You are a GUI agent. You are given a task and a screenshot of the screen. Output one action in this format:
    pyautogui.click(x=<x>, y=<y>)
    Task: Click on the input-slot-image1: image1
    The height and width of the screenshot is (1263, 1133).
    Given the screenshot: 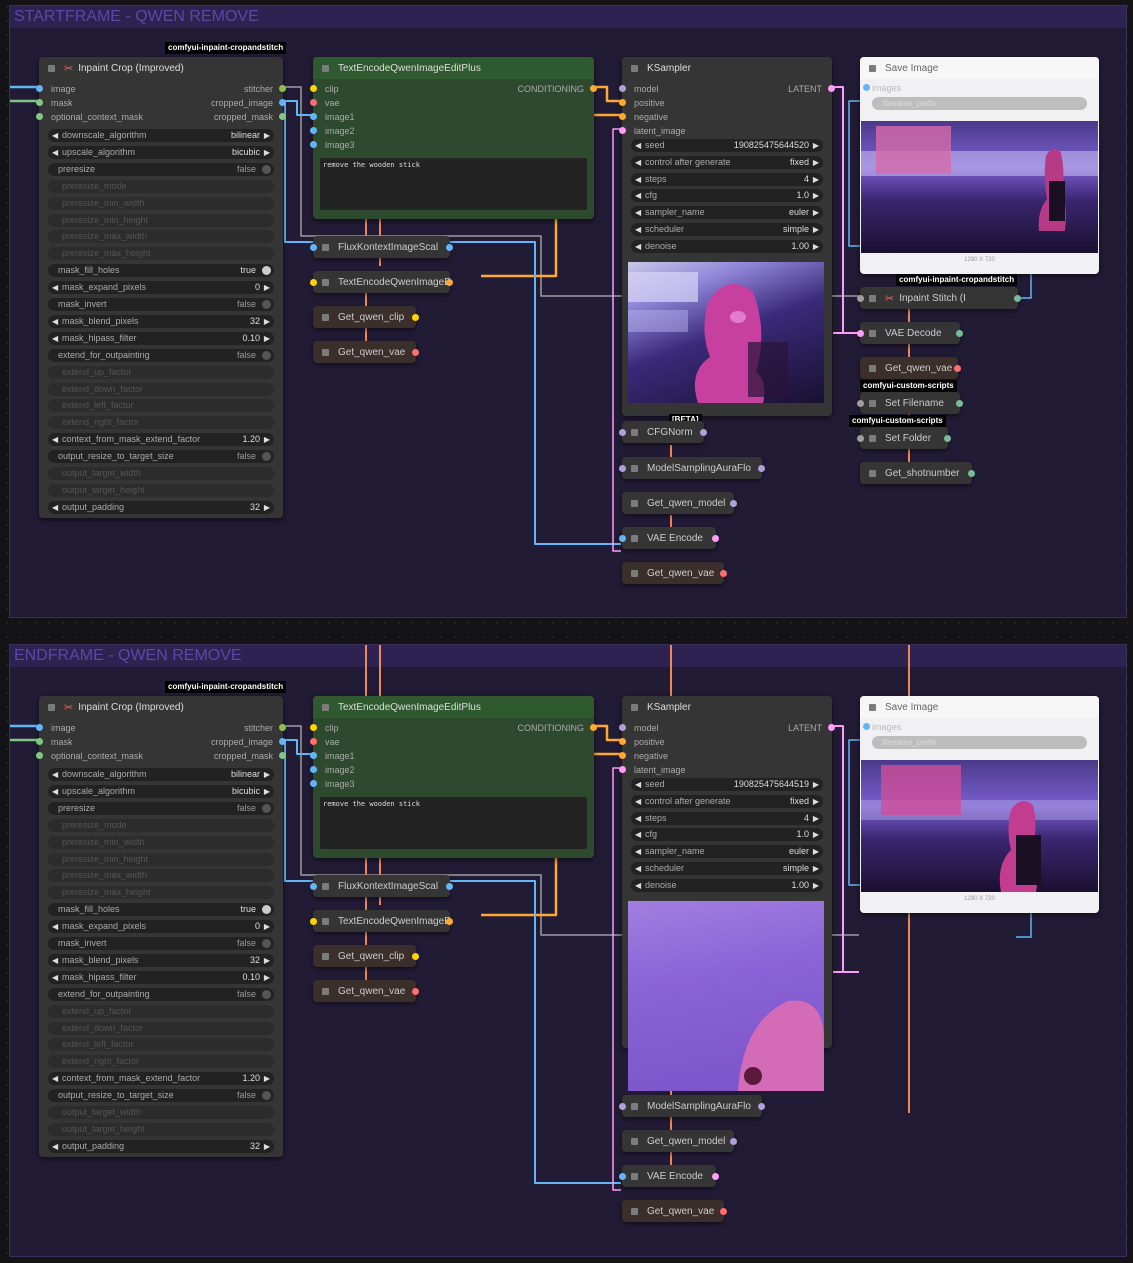 What is the action you would take?
    pyautogui.click(x=452, y=117)
    